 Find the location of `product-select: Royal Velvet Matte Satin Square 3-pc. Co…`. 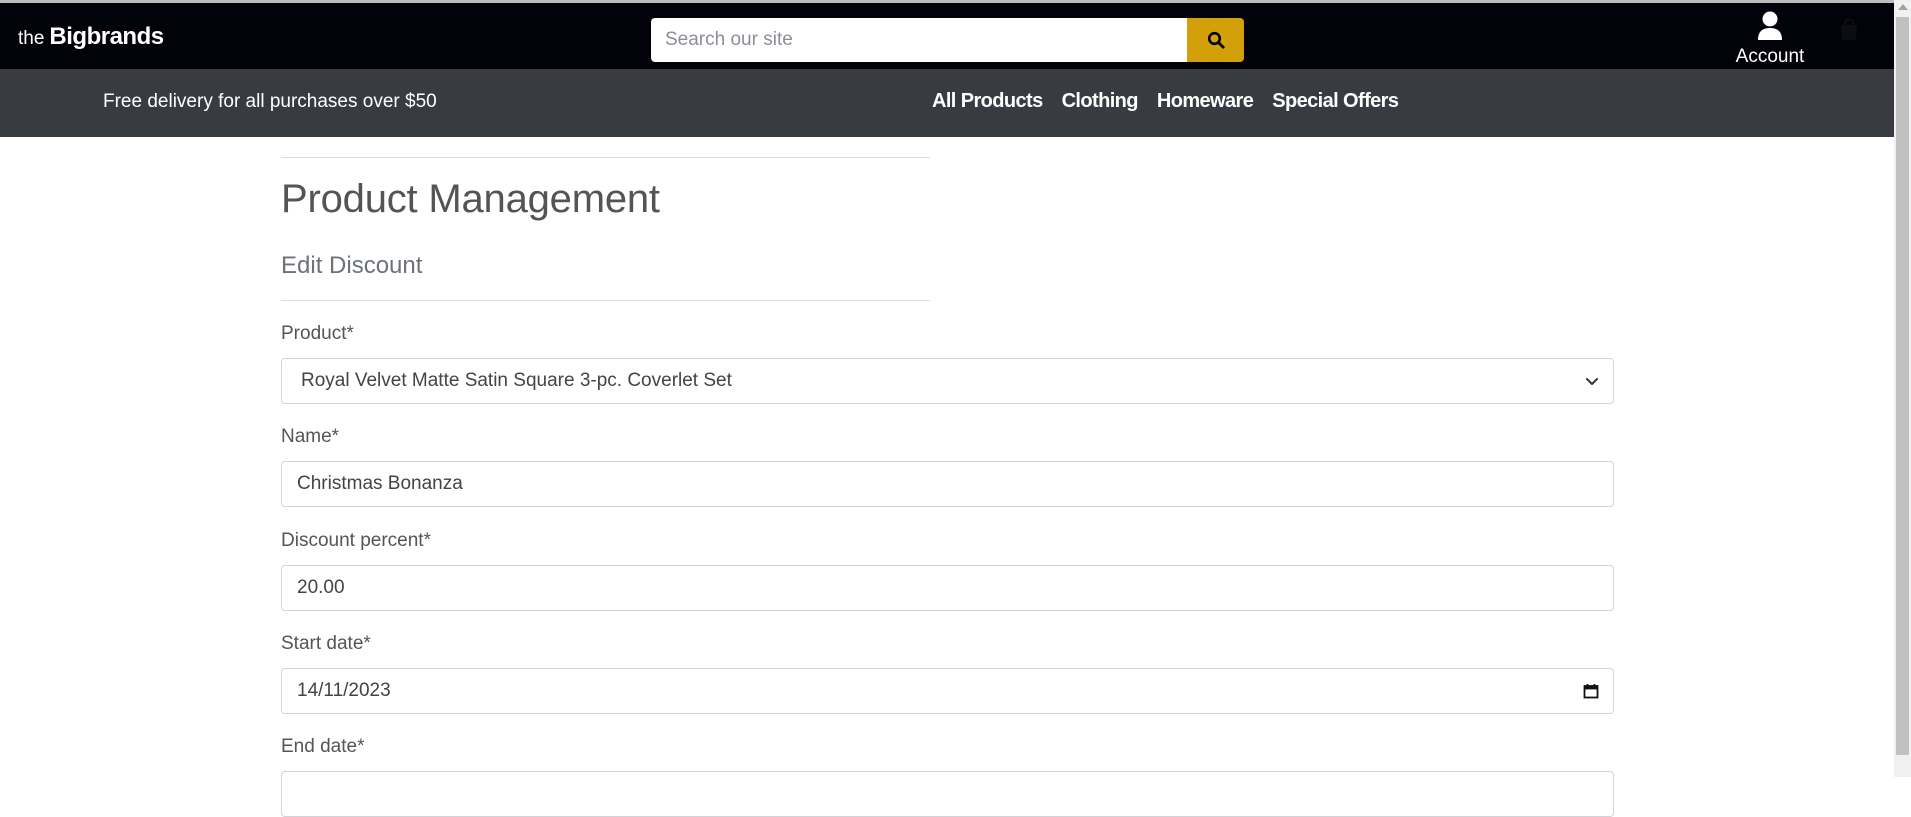

product-select: Royal Velvet Matte Satin Square 3-pc. Co… is located at coordinates (947, 381).